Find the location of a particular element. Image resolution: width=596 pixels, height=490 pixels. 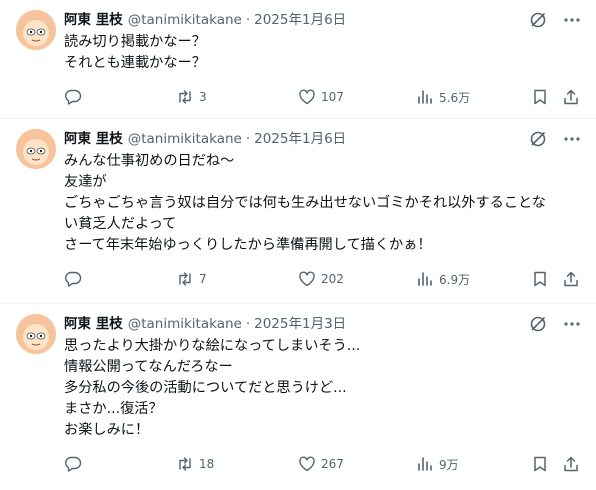

like-button: 202 is located at coordinates (321, 279).